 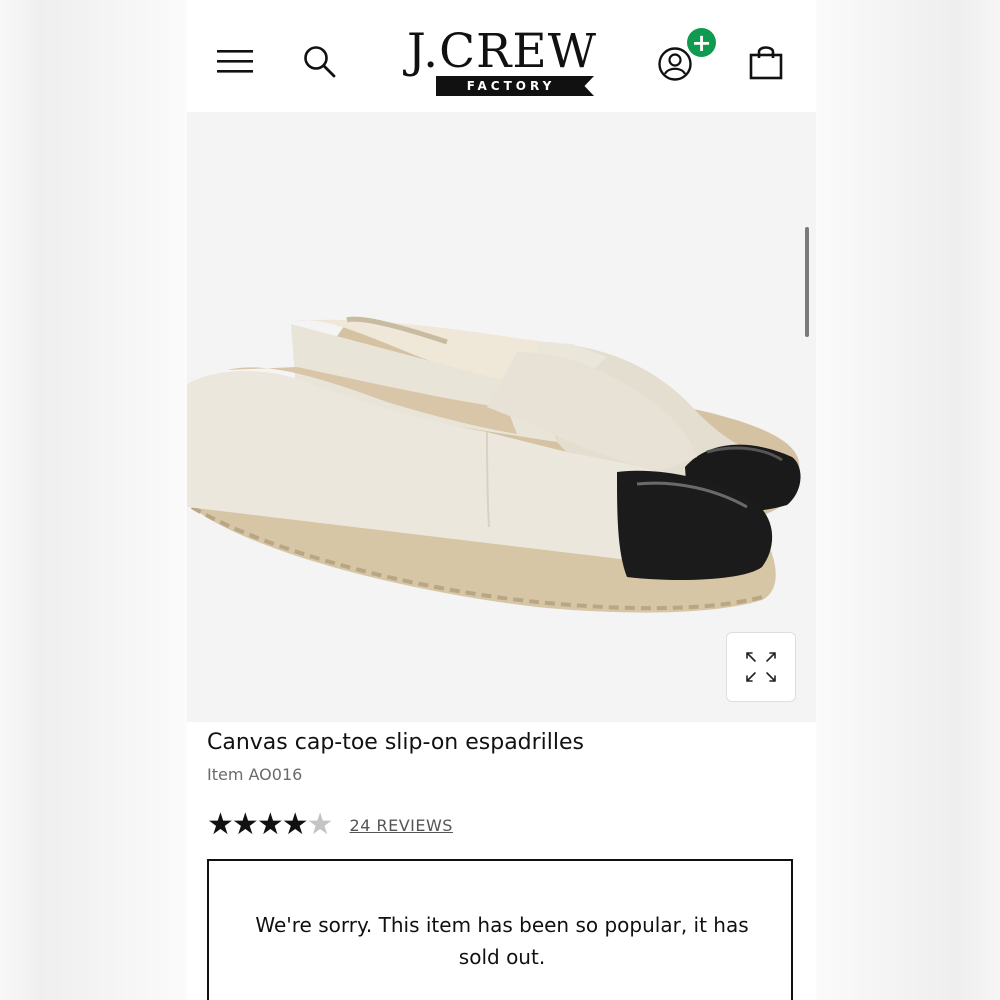 I want to click on rating-row: ★ ★ ★ ★ ★ 24 REVIEWS, so click(x=330, y=825).